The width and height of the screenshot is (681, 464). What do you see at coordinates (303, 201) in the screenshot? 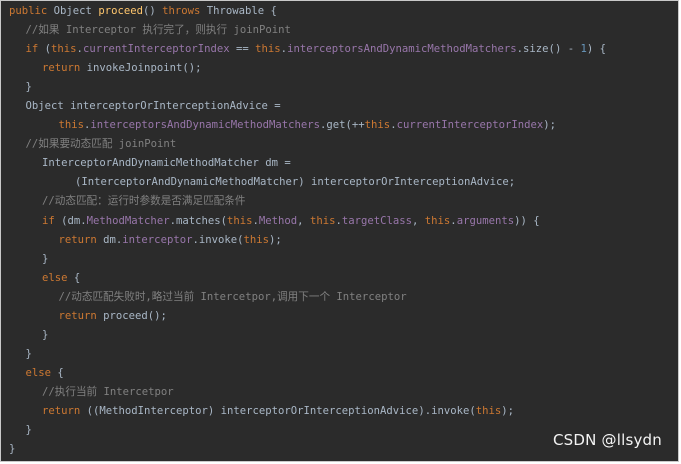
I see `code-line: //动态匹配：运行时参数是否满足匹配条件` at bounding box center [303, 201].